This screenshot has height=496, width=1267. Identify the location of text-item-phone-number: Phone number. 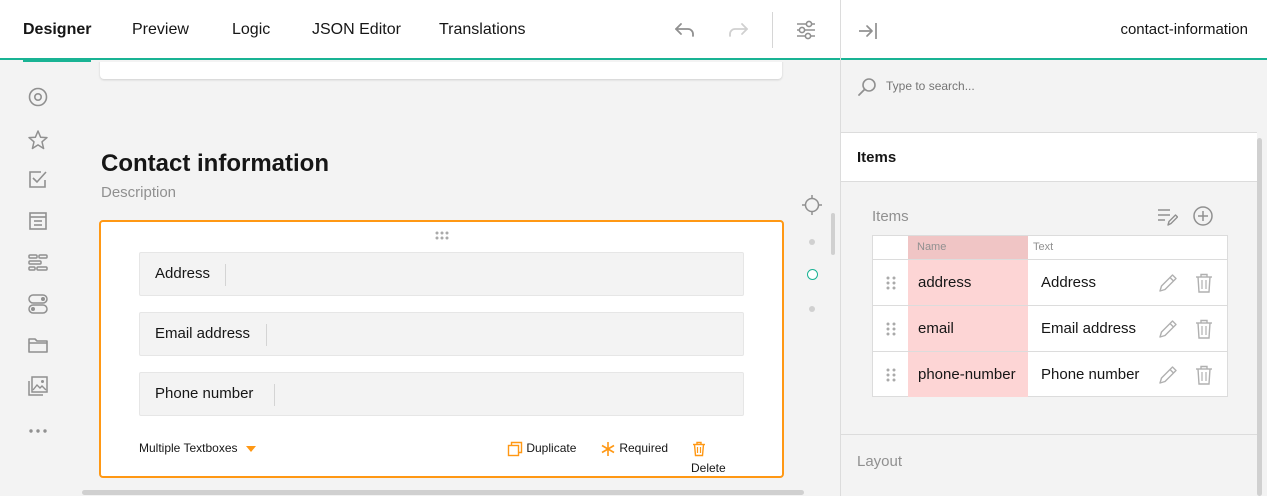
(441, 394).